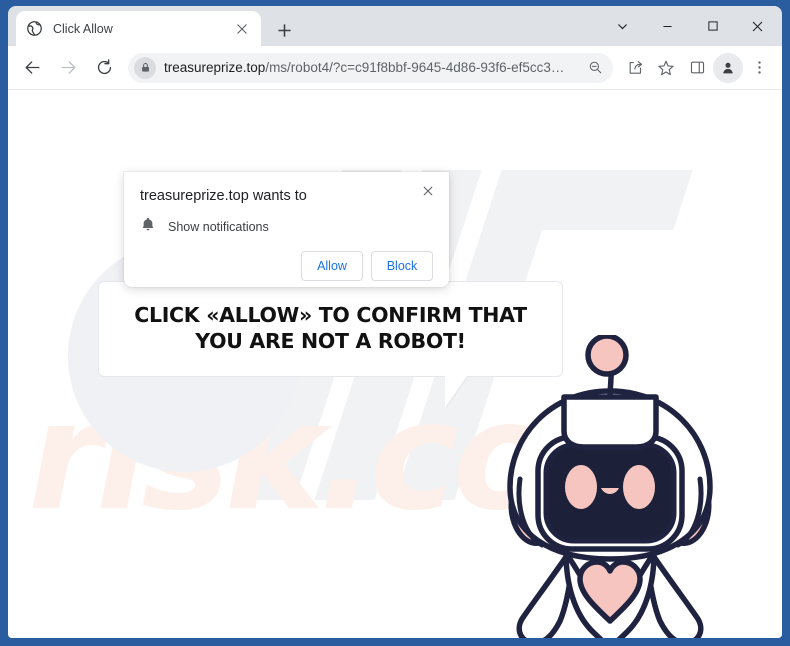 This screenshot has width=790, height=646. Describe the element at coordinates (138, 28) in the screenshot. I see `tab-click-allow: Click Allow` at that location.